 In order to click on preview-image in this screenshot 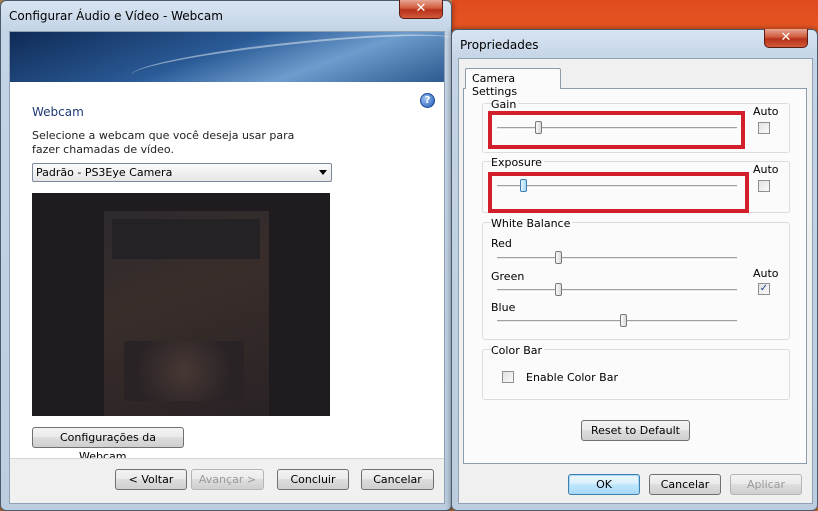, I will do `click(186, 313)`.